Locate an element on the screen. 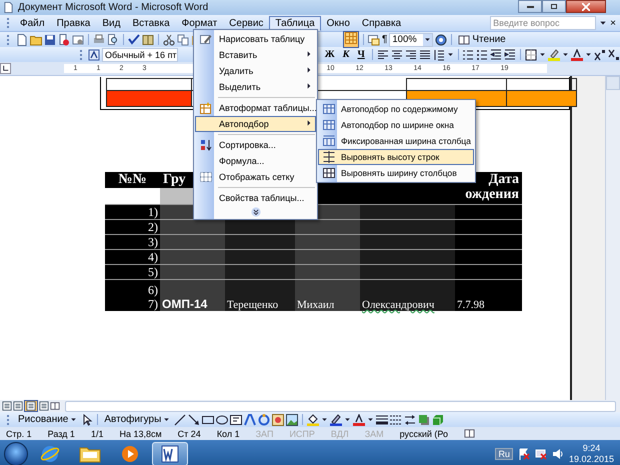  table-header-cell: Дата ождения is located at coordinates (488, 188).